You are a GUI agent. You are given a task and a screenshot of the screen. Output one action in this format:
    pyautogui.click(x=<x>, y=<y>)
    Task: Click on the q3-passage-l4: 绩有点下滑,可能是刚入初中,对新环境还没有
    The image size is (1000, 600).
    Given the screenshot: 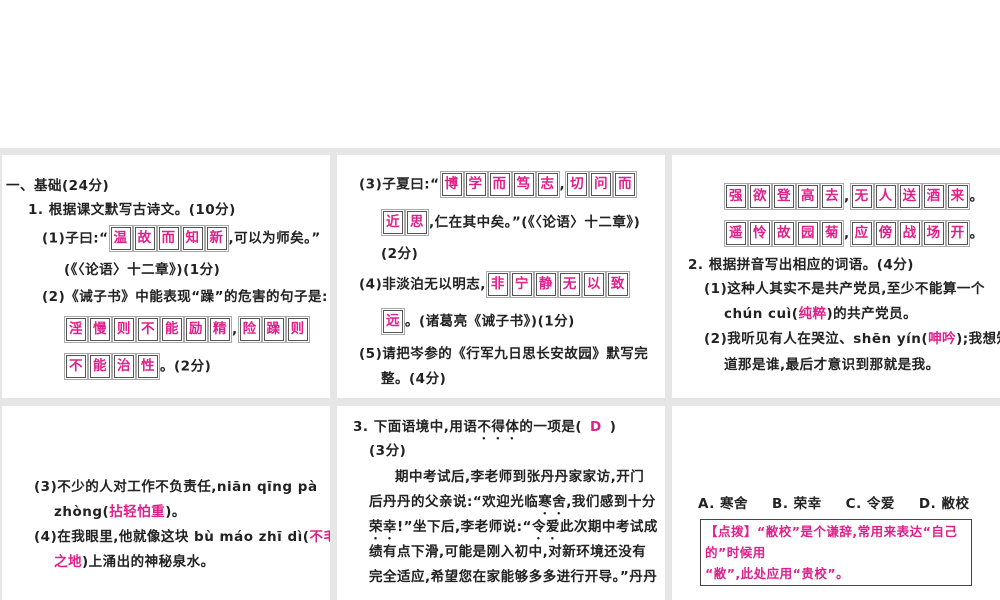 What is the action you would take?
    pyautogui.click(x=508, y=552)
    